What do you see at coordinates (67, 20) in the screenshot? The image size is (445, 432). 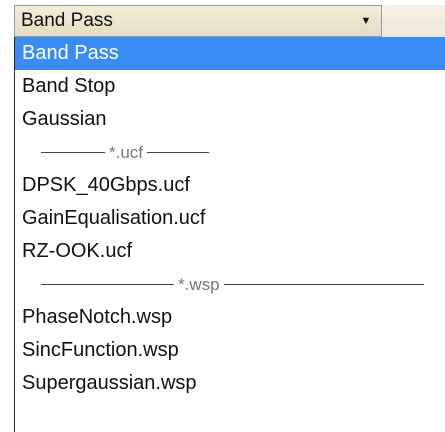 I see `select-value: Band Pass` at bounding box center [67, 20].